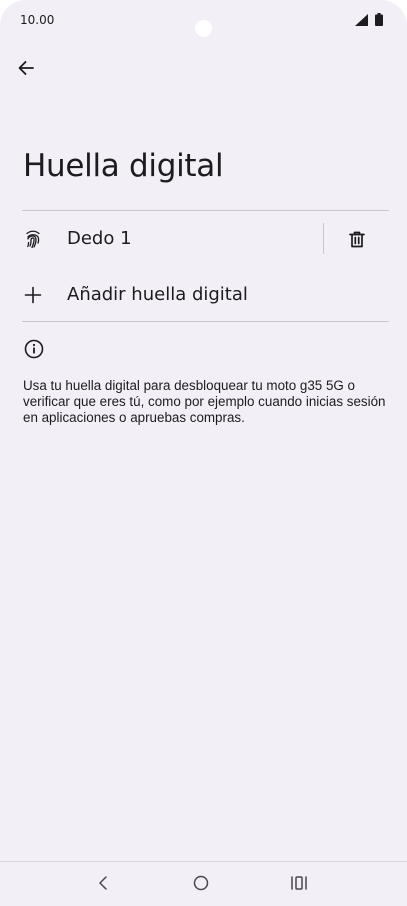 The height and width of the screenshot is (906, 407). I want to click on back-nav-icon, so click(103, 883).